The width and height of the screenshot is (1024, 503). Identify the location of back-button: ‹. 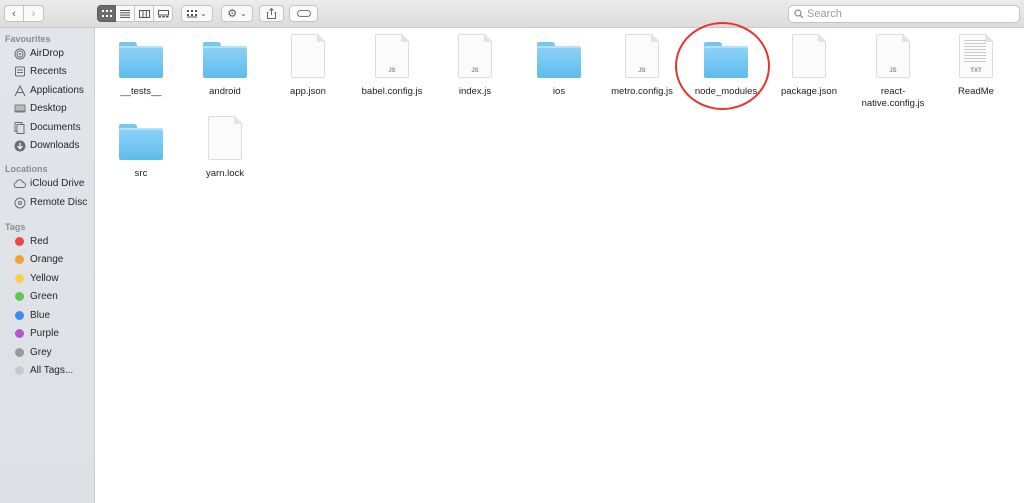
(14, 13).